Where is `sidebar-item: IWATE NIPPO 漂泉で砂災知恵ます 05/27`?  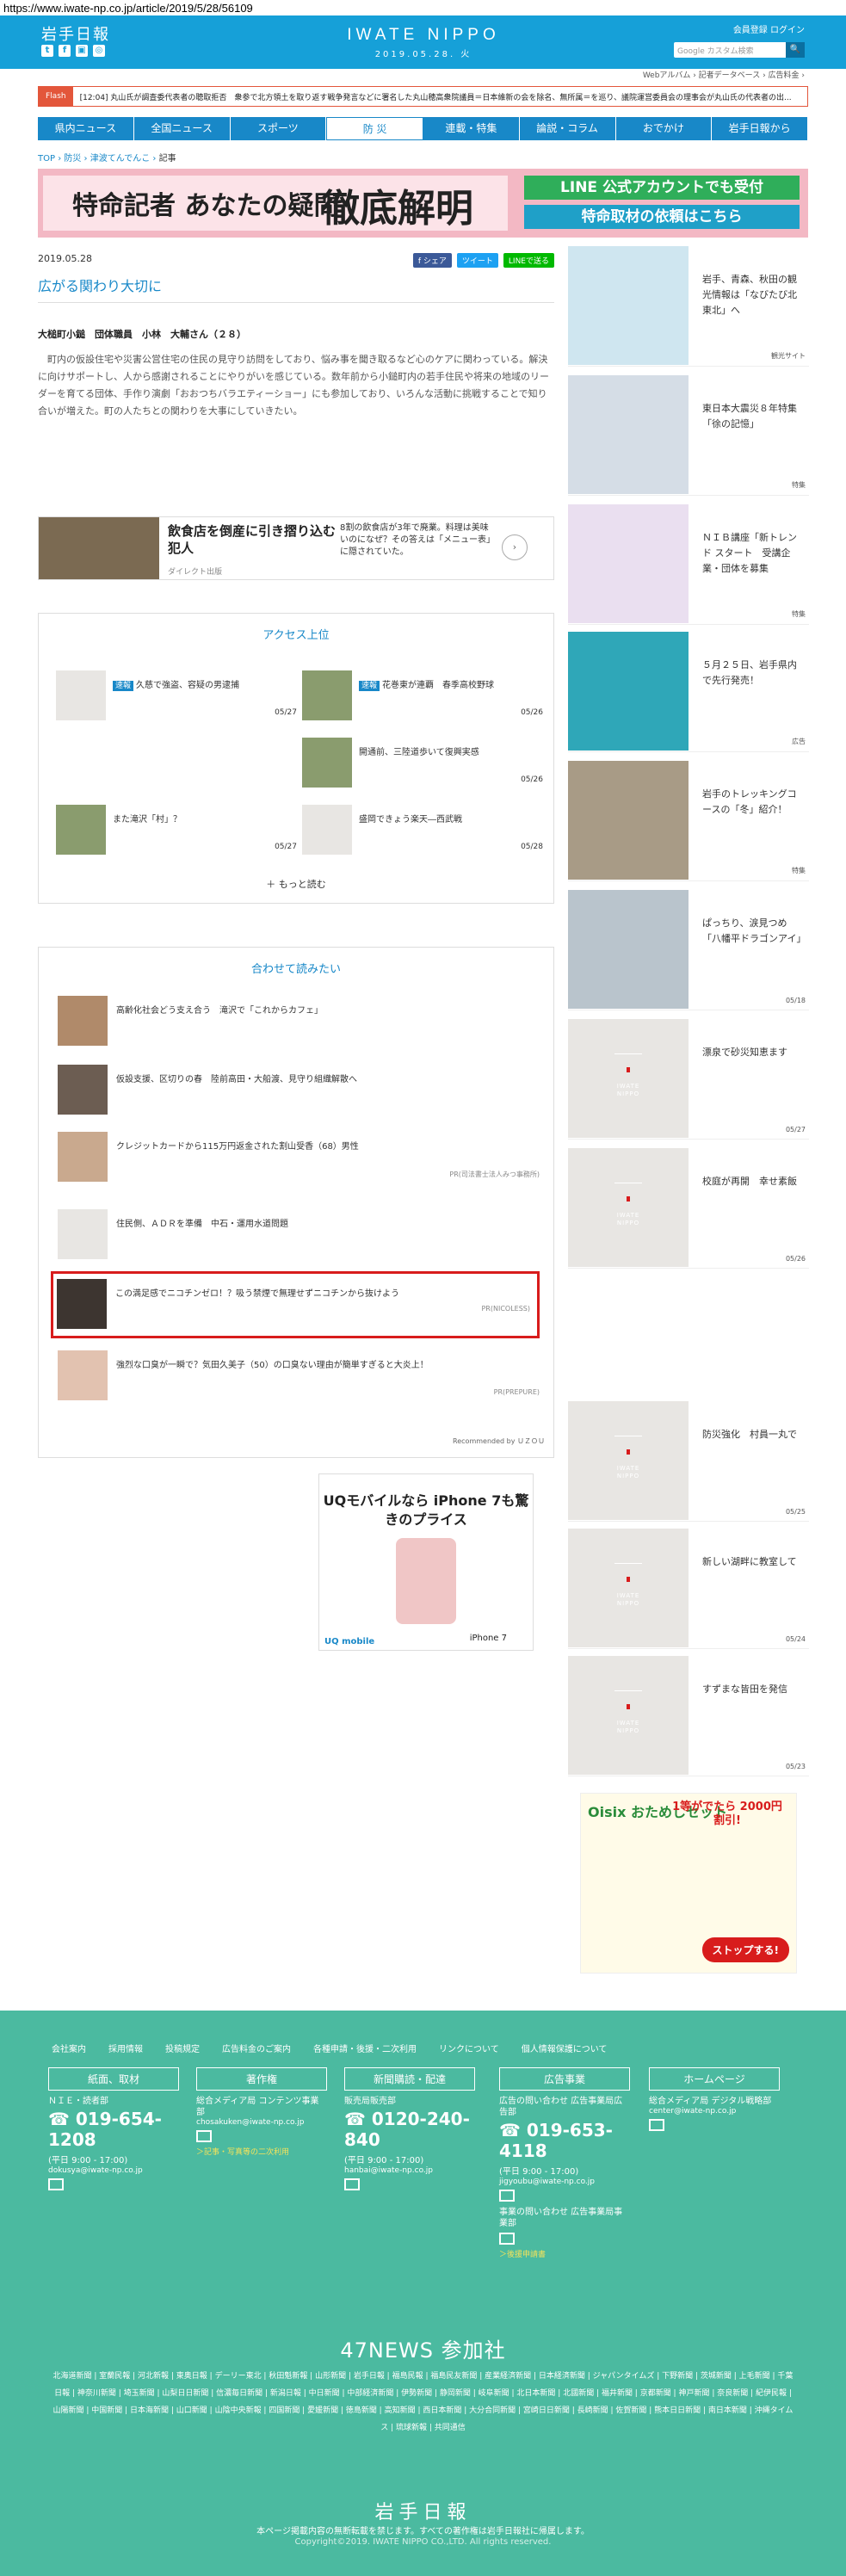
sidebar-item: IWATE NIPPO 漂泉で砂災知恵ます 05/27 is located at coordinates (689, 1079).